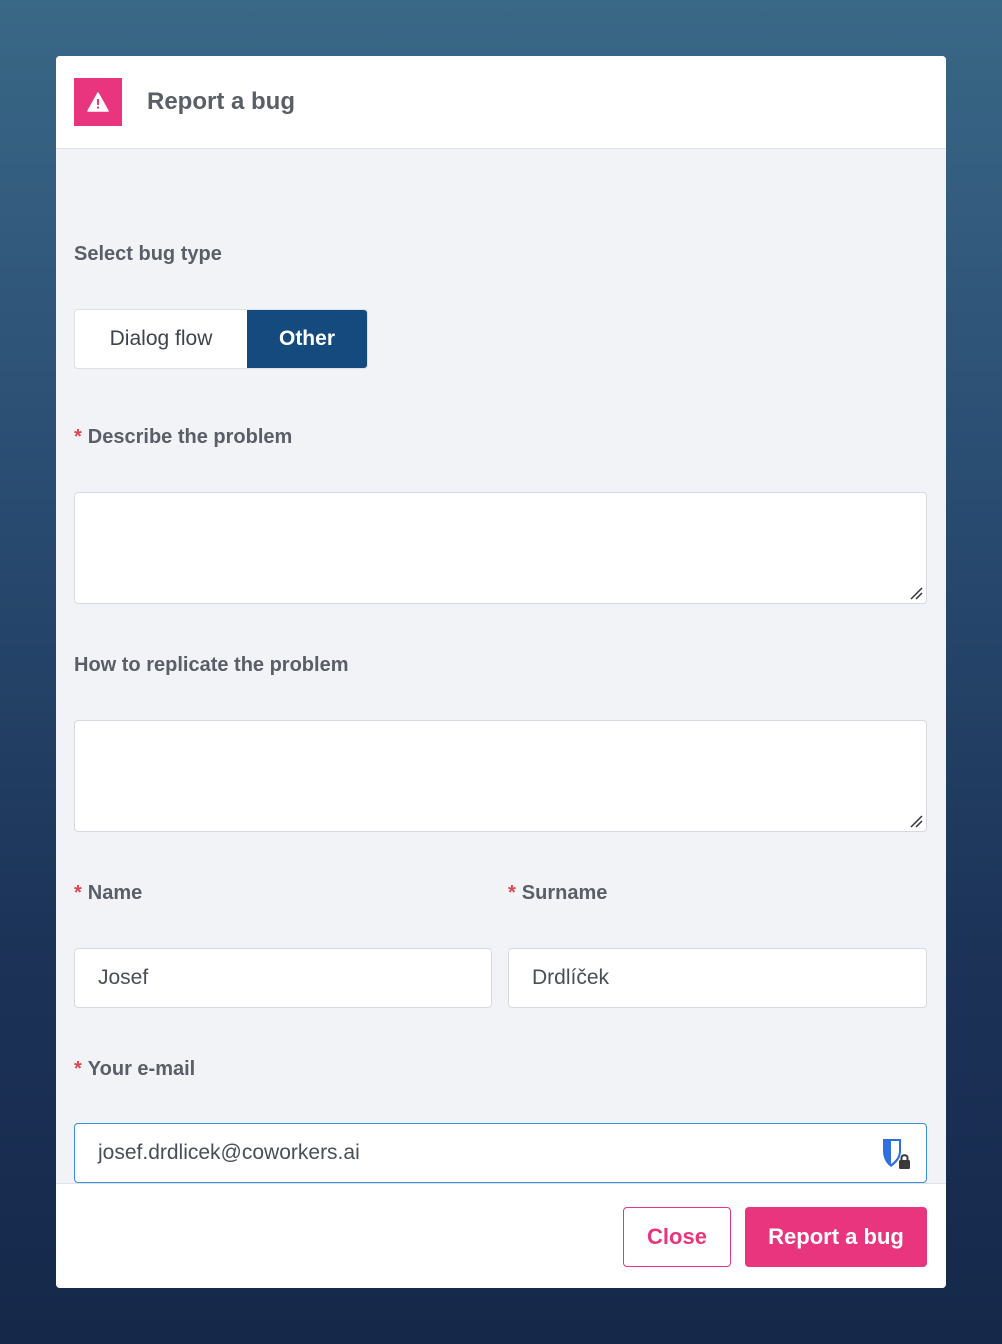 The height and width of the screenshot is (1344, 1002). I want to click on close-button: Close, so click(677, 1237).